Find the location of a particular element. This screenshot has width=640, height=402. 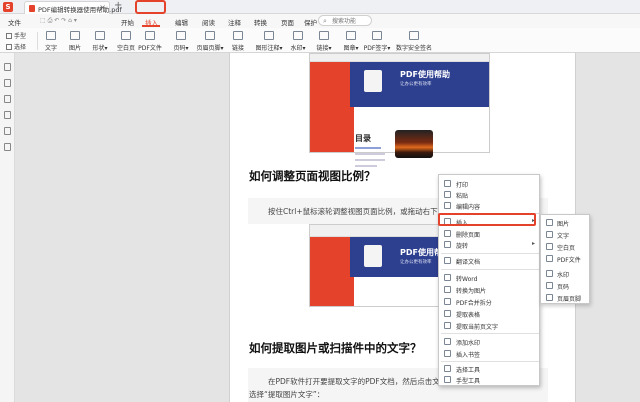

tab-convert: 转换 is located at coordinates (260, 22).